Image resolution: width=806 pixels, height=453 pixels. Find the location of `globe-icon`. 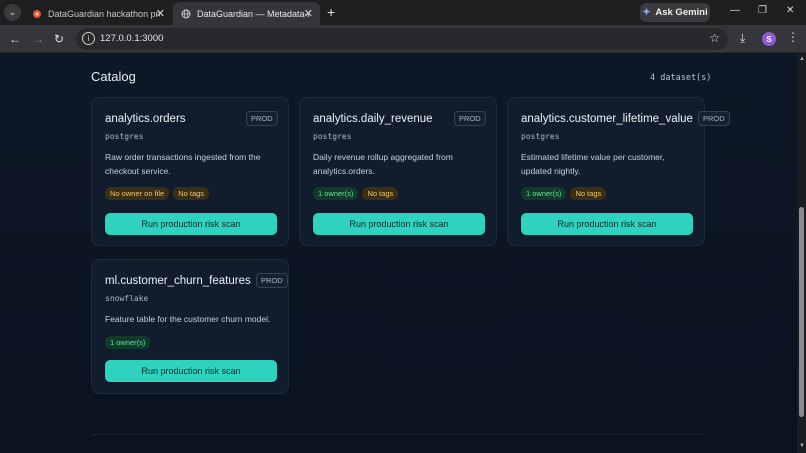

globe-icon is located at coordinates (186, 14).